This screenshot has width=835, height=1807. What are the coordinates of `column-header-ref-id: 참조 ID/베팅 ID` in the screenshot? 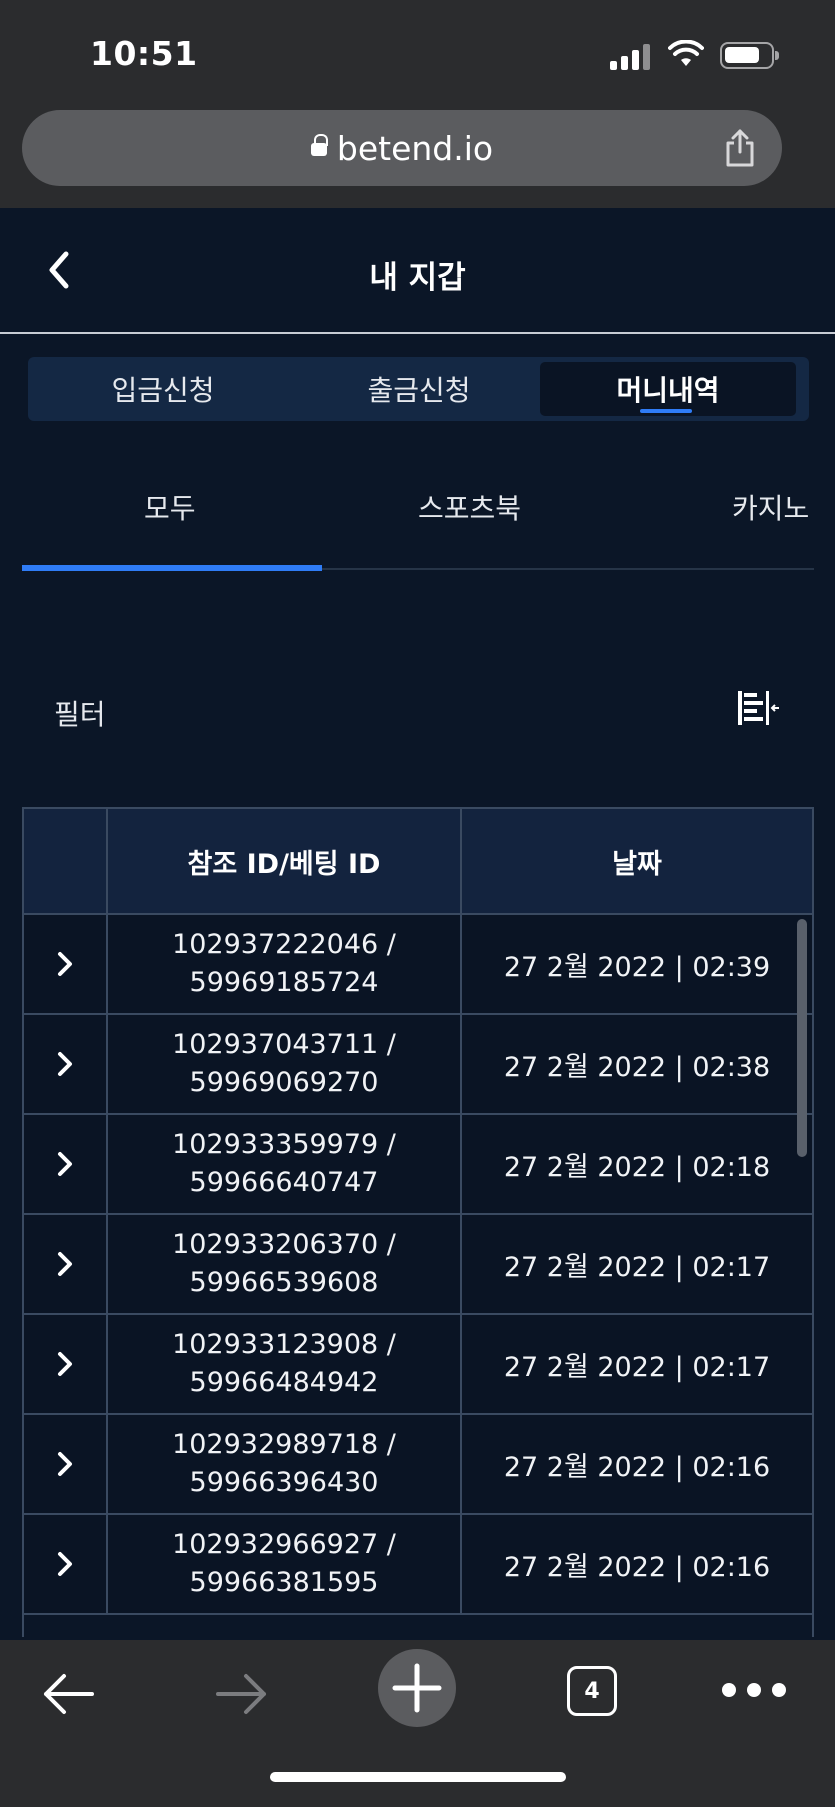 It's located at (285, 861).